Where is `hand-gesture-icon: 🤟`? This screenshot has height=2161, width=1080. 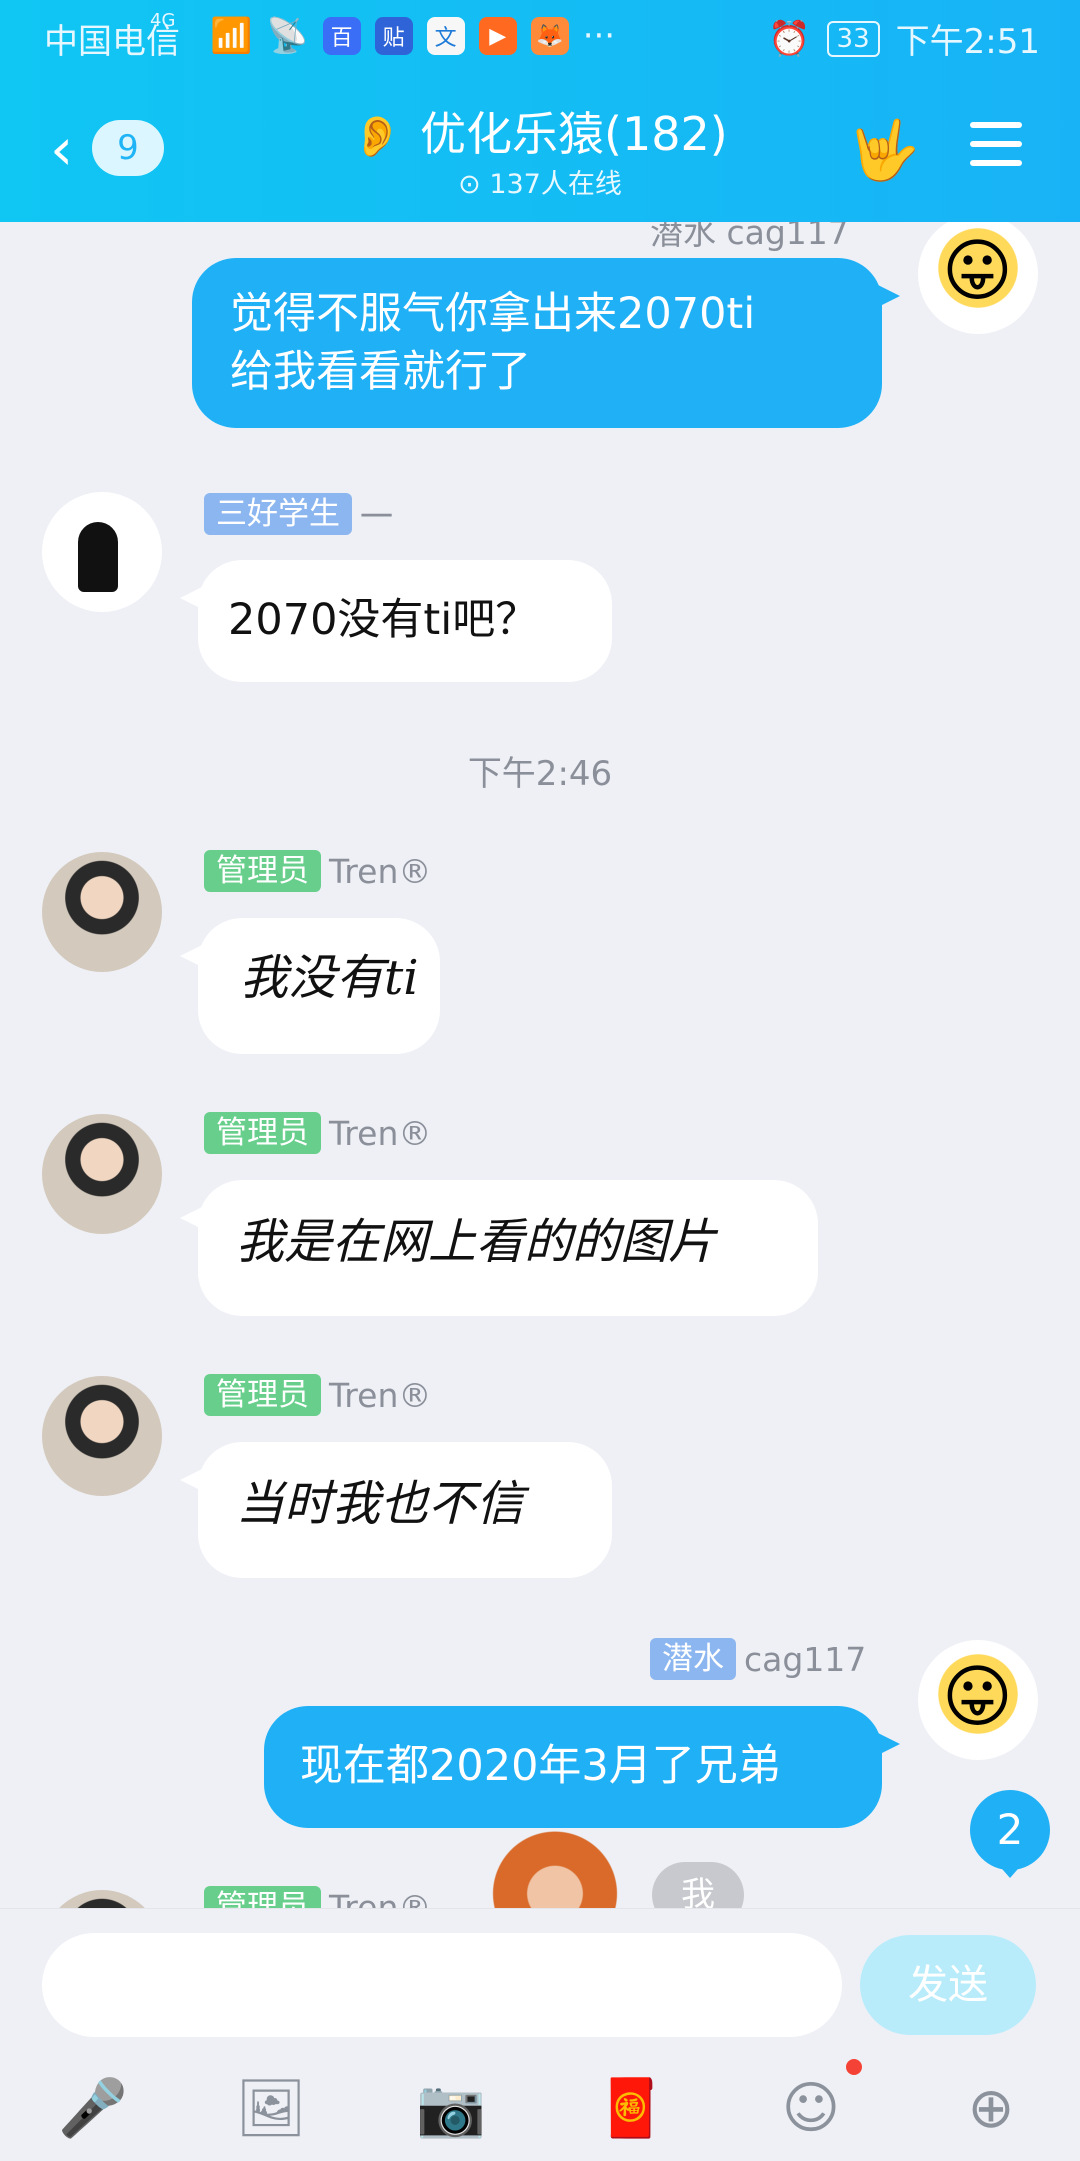 hand-gesture-icon: 🤟 is located at coordinates (884, 150).